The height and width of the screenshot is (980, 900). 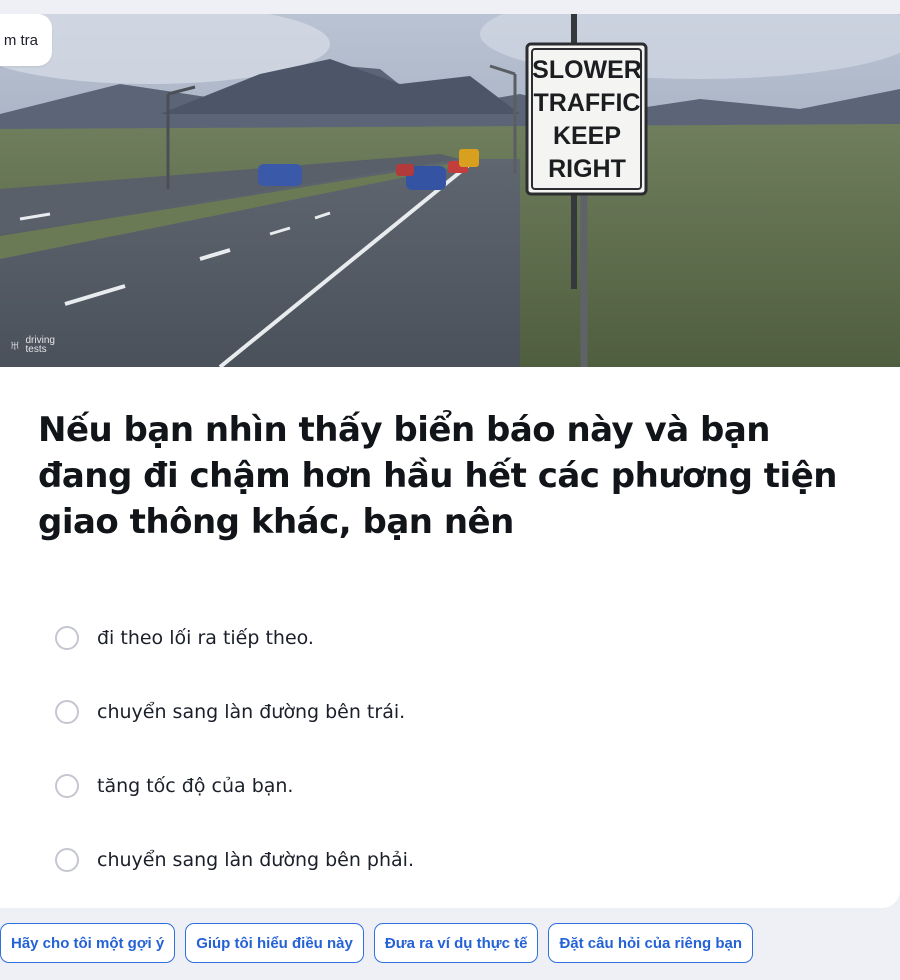 What do you see at coordinates (88, 943) in the screenshot?
I see `hint-button: Hãy cho tôi một gợi ý` at bounding box center [88, 943].